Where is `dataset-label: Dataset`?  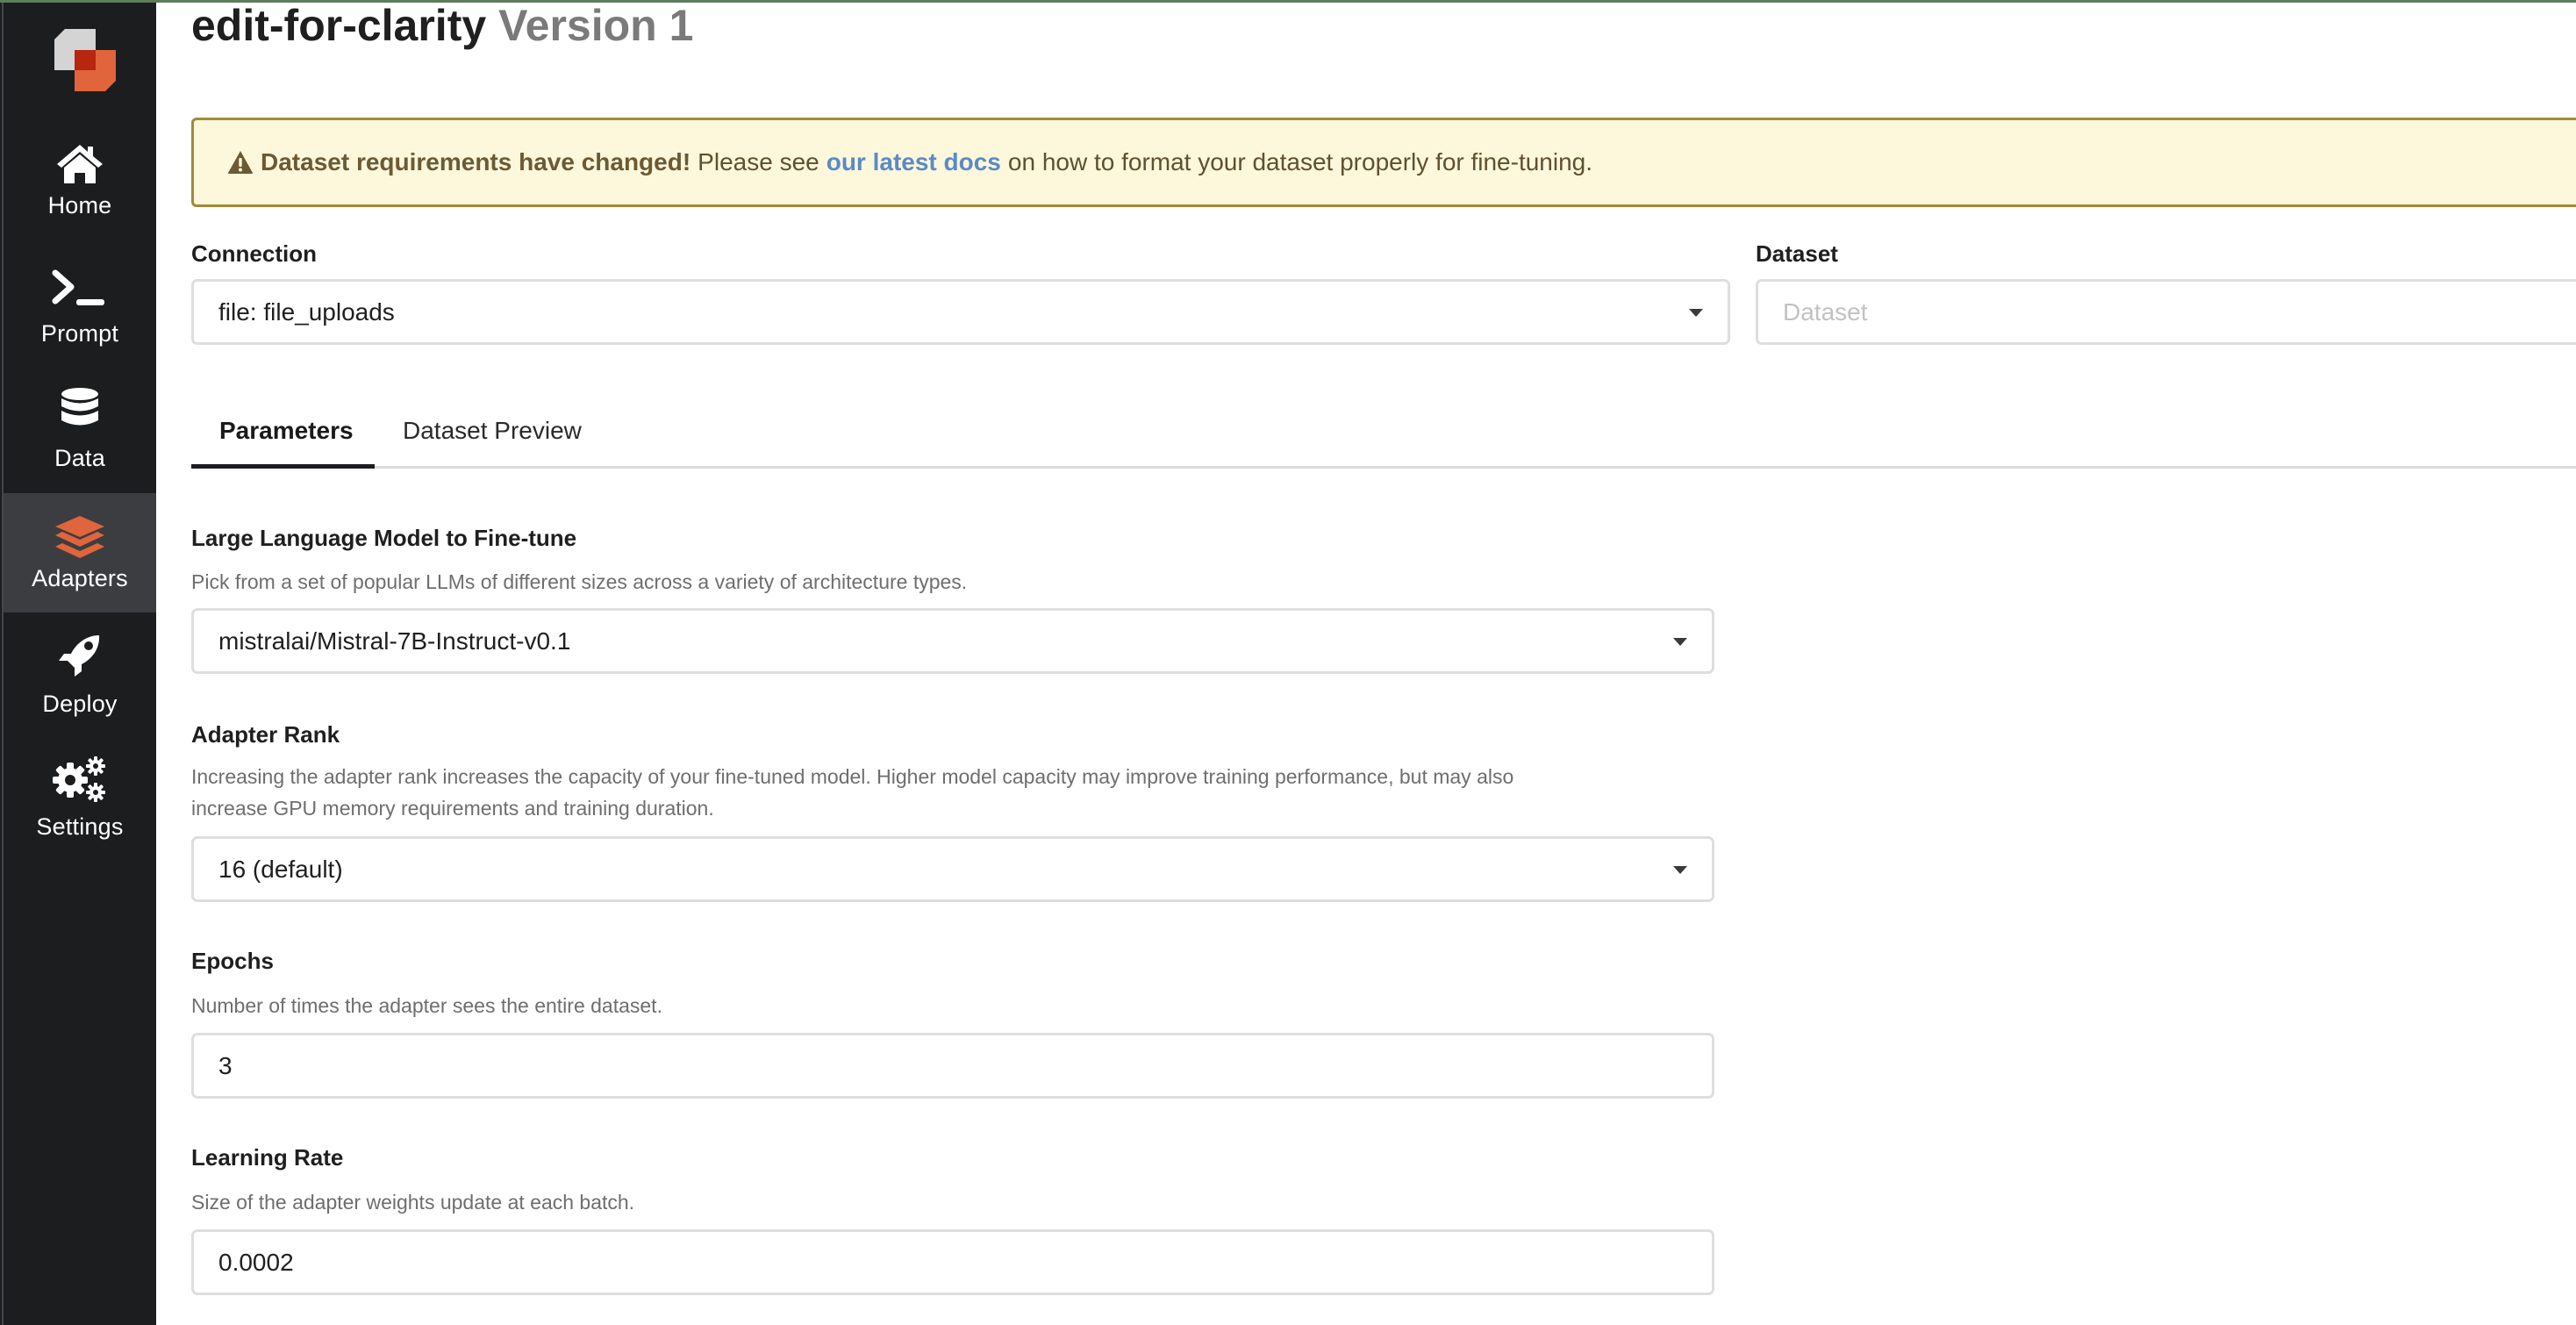 dataset-label: Dataset is located at coordinates (1797, 253).